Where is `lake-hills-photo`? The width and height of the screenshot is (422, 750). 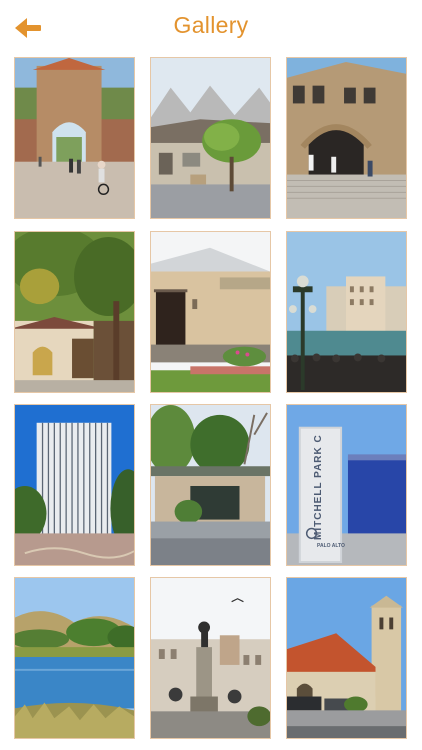 lake-hills-photo is located at coordinates (74, 658).